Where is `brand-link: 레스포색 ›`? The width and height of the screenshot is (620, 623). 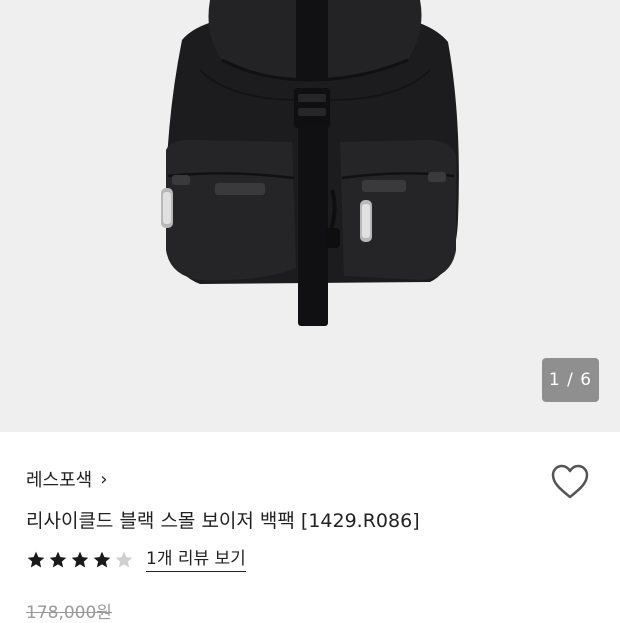 brand-link: 레스포색 › is located at coordinates (66, 479).